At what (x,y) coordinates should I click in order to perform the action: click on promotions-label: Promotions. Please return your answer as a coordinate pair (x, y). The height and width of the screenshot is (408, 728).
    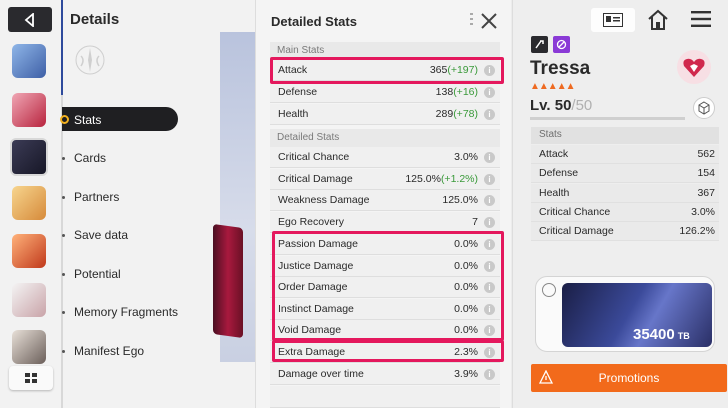
    Looking at the image, I should click on (629, 378).